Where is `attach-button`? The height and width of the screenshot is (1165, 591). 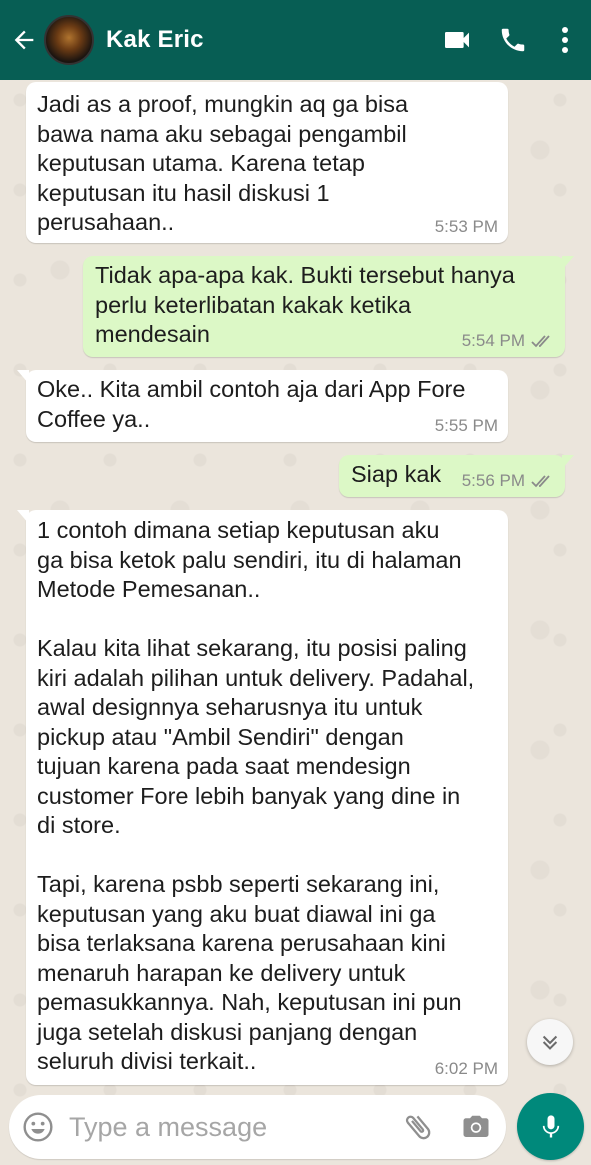
attach-button is located at coordinates (418, 1127).